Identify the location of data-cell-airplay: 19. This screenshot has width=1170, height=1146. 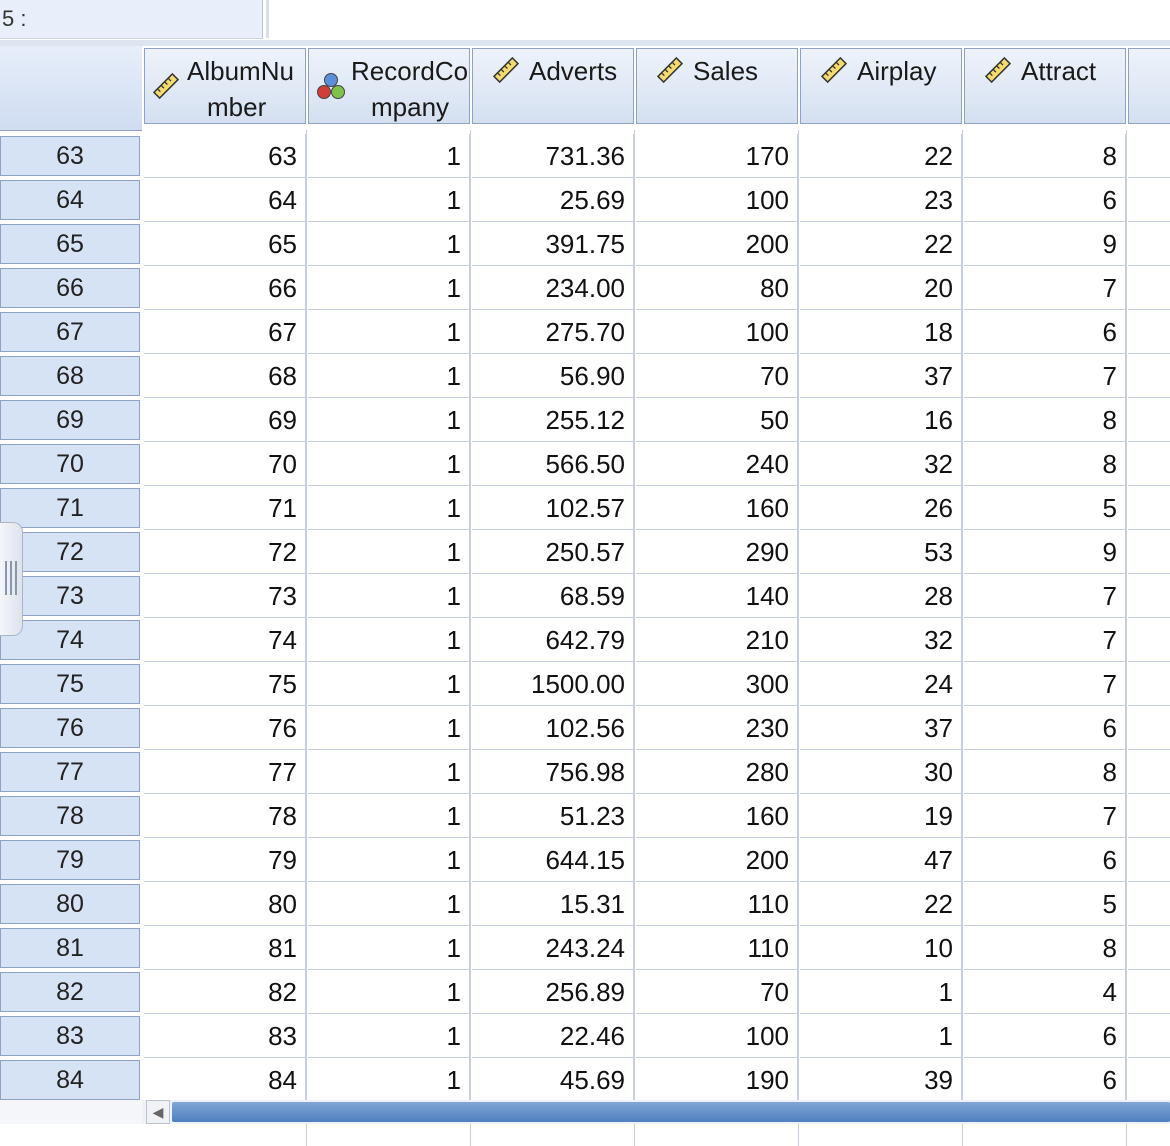
(881, 816).